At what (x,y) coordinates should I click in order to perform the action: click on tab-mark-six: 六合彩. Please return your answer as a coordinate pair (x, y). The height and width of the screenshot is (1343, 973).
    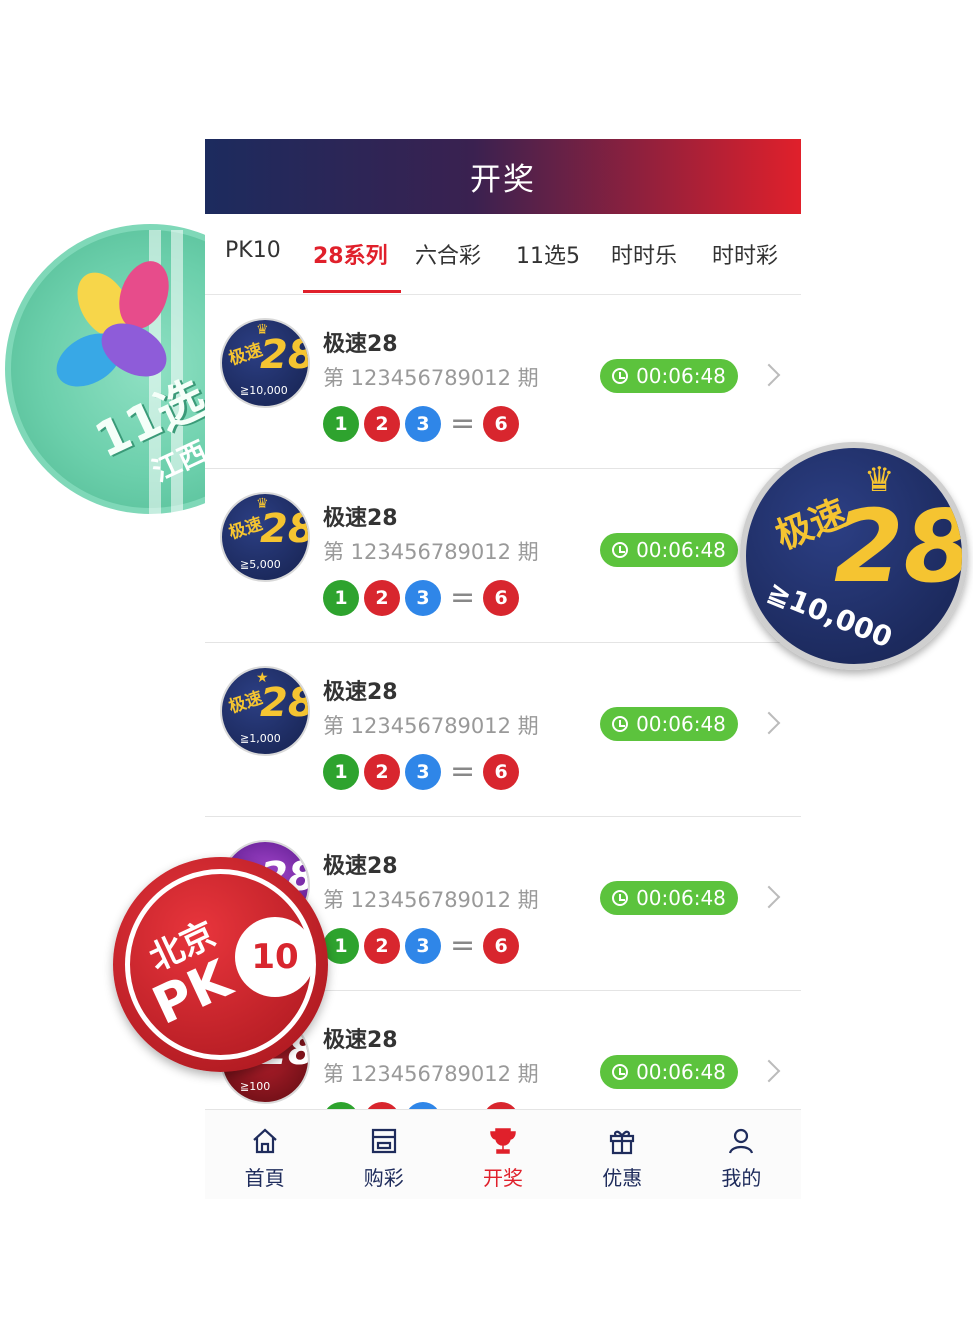
    Looking at the image, I should click on (448, 254).